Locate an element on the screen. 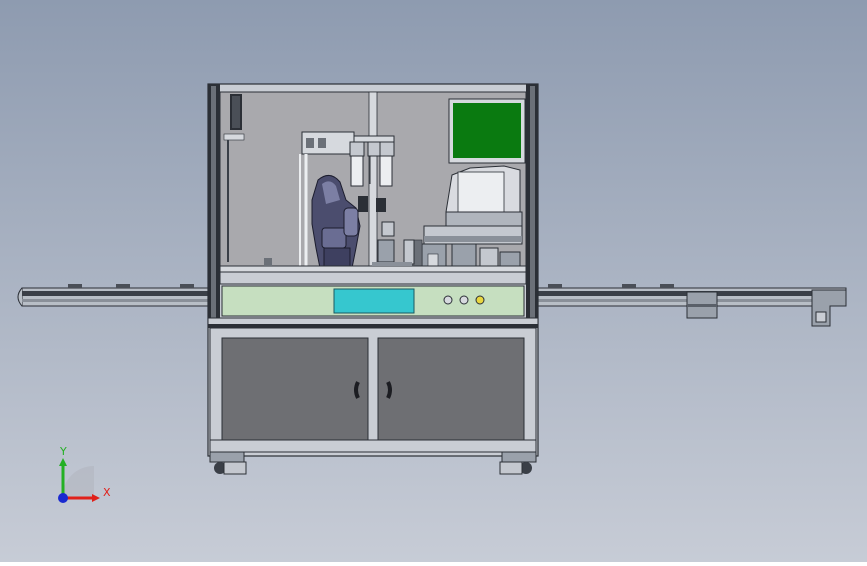  lower-cabinet is located at coordinates (373, 390).